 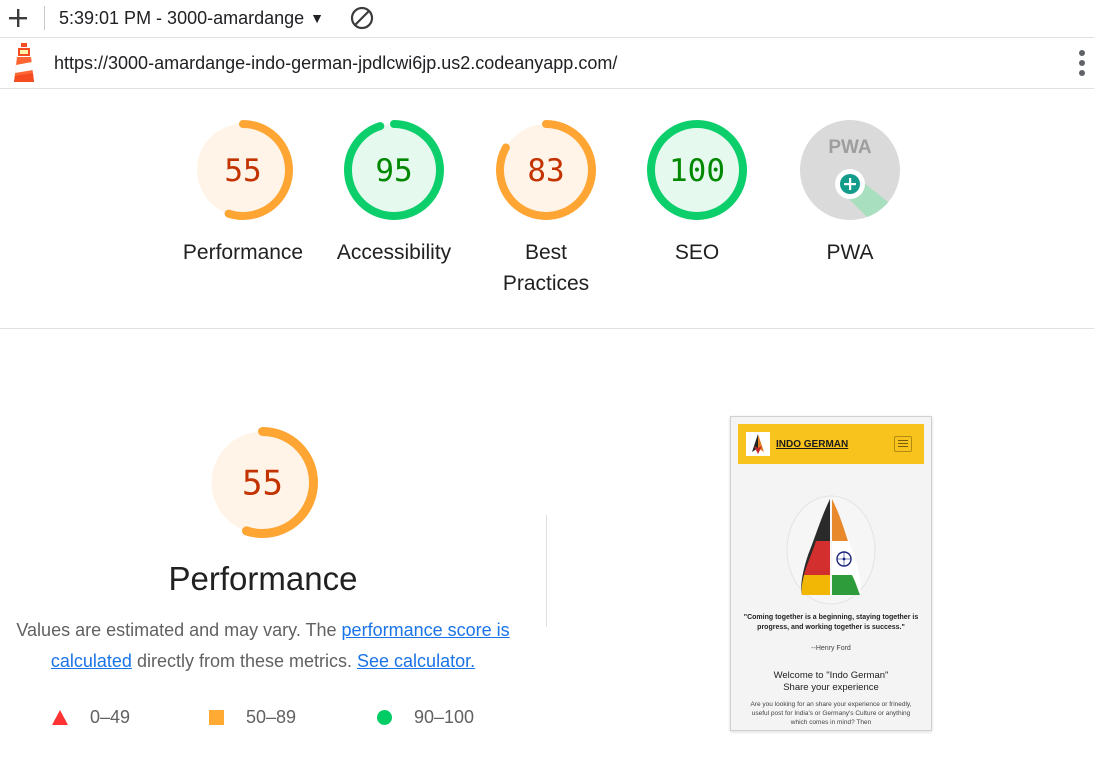 I want to click on praying-hands-icon, so click(x=758, y=444).